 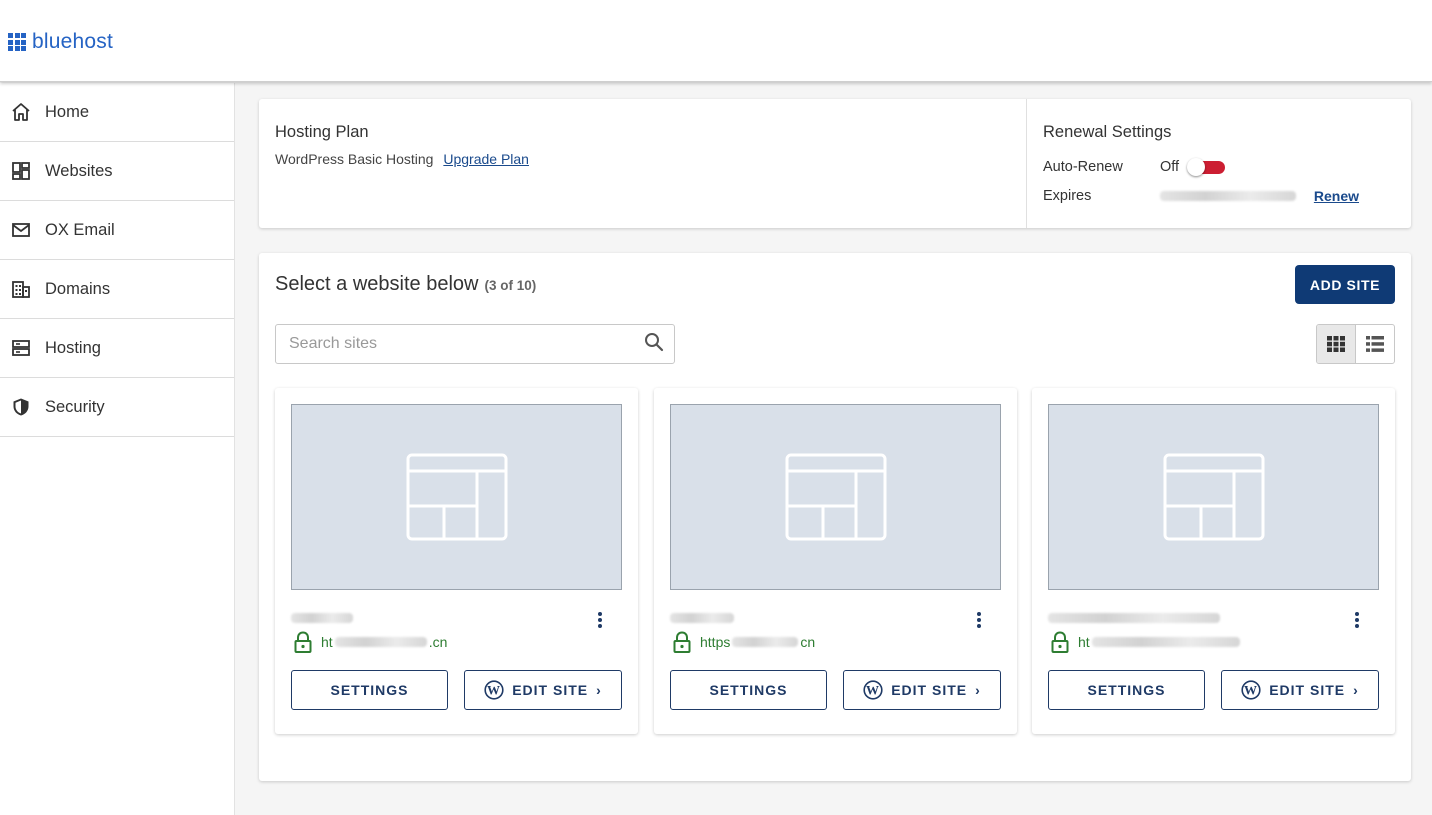 I want to click on site-card: ht SETTINGS W EDIT SITE ›, so click(x=1213, y=561).